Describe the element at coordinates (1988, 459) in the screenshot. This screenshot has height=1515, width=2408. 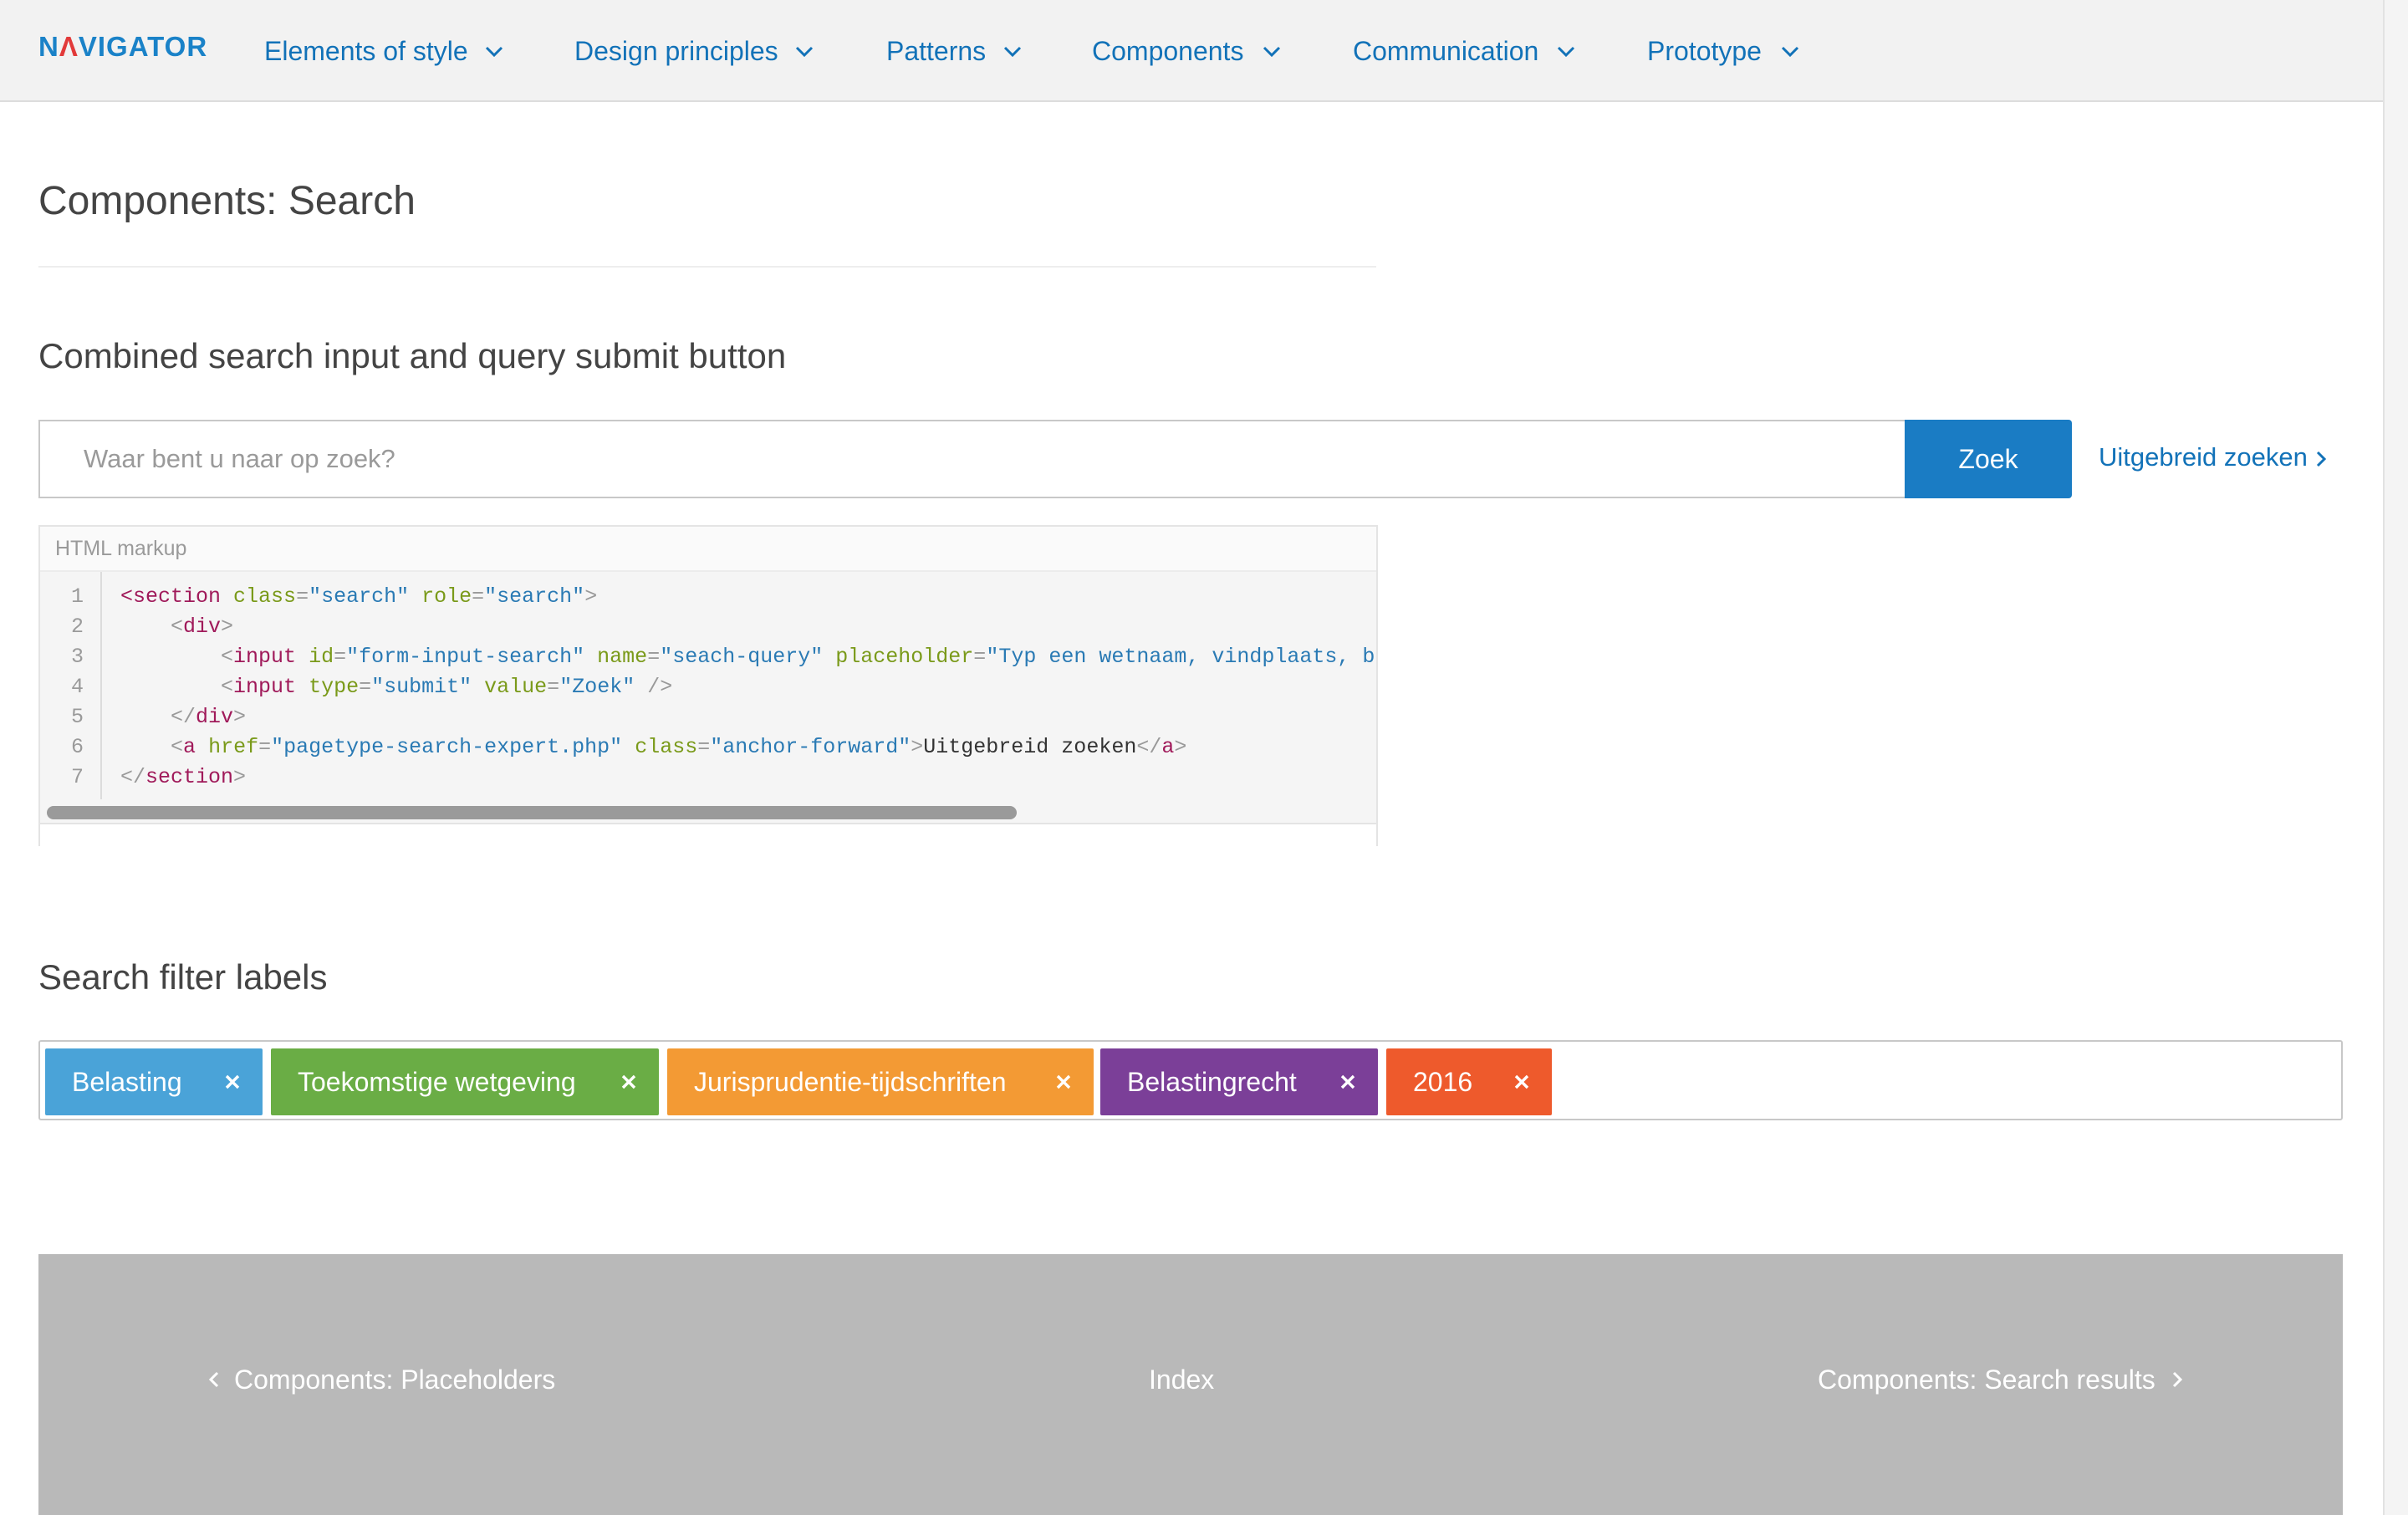
I see `search-submit-button: Zoek` at that location.